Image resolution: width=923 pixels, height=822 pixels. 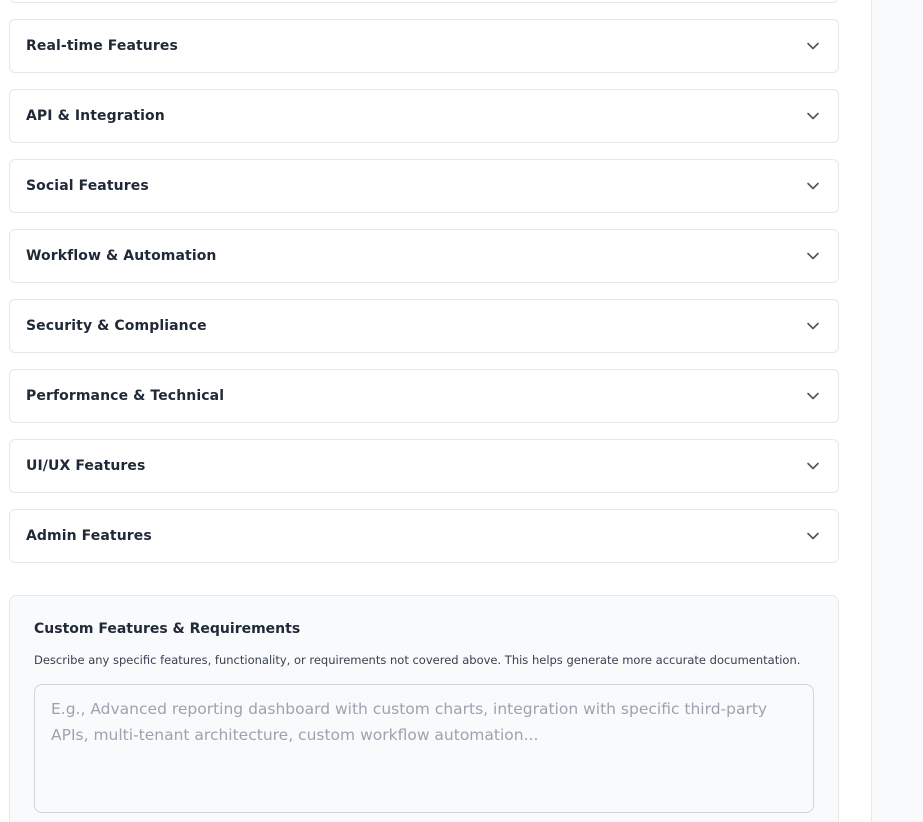 What do you see at coordinates (424, 326) in the screenshot?
I see `accordion-security-compliance: Security & Compliance` at bounding box center [424, 326].